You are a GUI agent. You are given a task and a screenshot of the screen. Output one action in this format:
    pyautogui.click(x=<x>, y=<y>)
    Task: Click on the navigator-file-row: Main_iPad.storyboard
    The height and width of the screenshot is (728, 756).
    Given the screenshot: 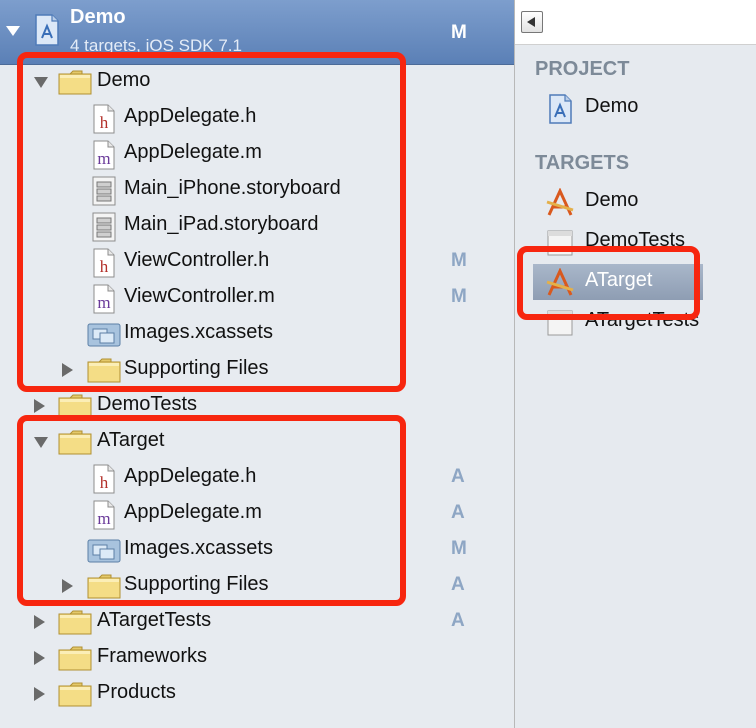 What is the action you would take?
    pyautogui.click(x=257, y=226)
    